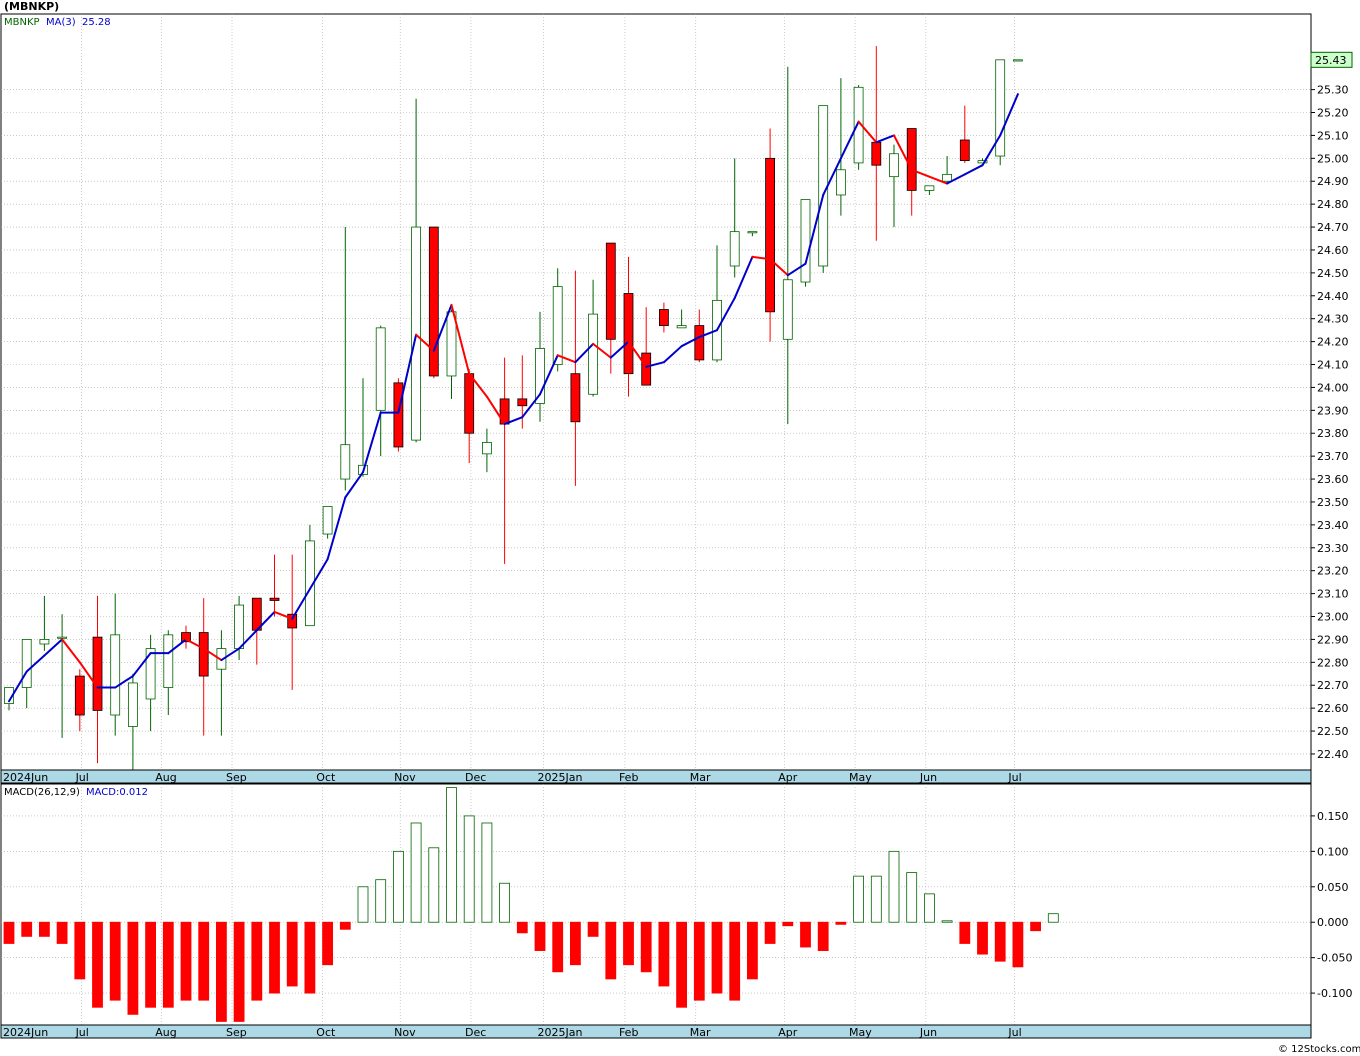 Image resolution: width=1360 pixels, height=1056 pixels. Describe the element at coordinates (1333, 158) in the screenshot. I see `price-tick-label: 25.00` at that location.